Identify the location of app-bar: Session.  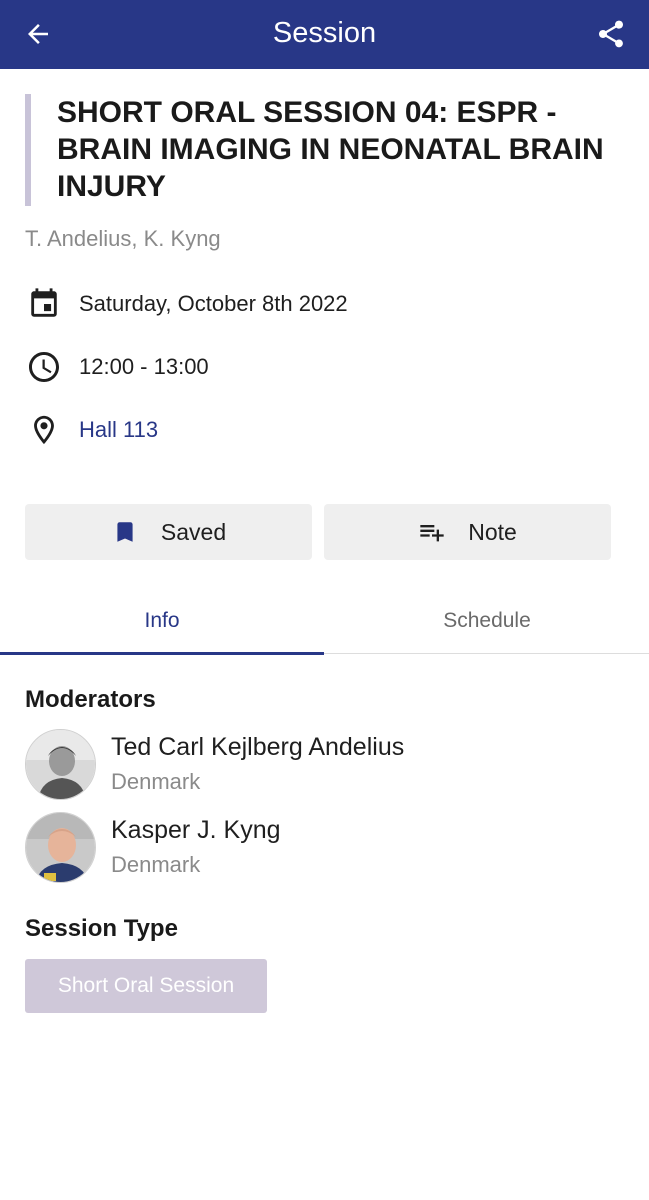
(324, 34).